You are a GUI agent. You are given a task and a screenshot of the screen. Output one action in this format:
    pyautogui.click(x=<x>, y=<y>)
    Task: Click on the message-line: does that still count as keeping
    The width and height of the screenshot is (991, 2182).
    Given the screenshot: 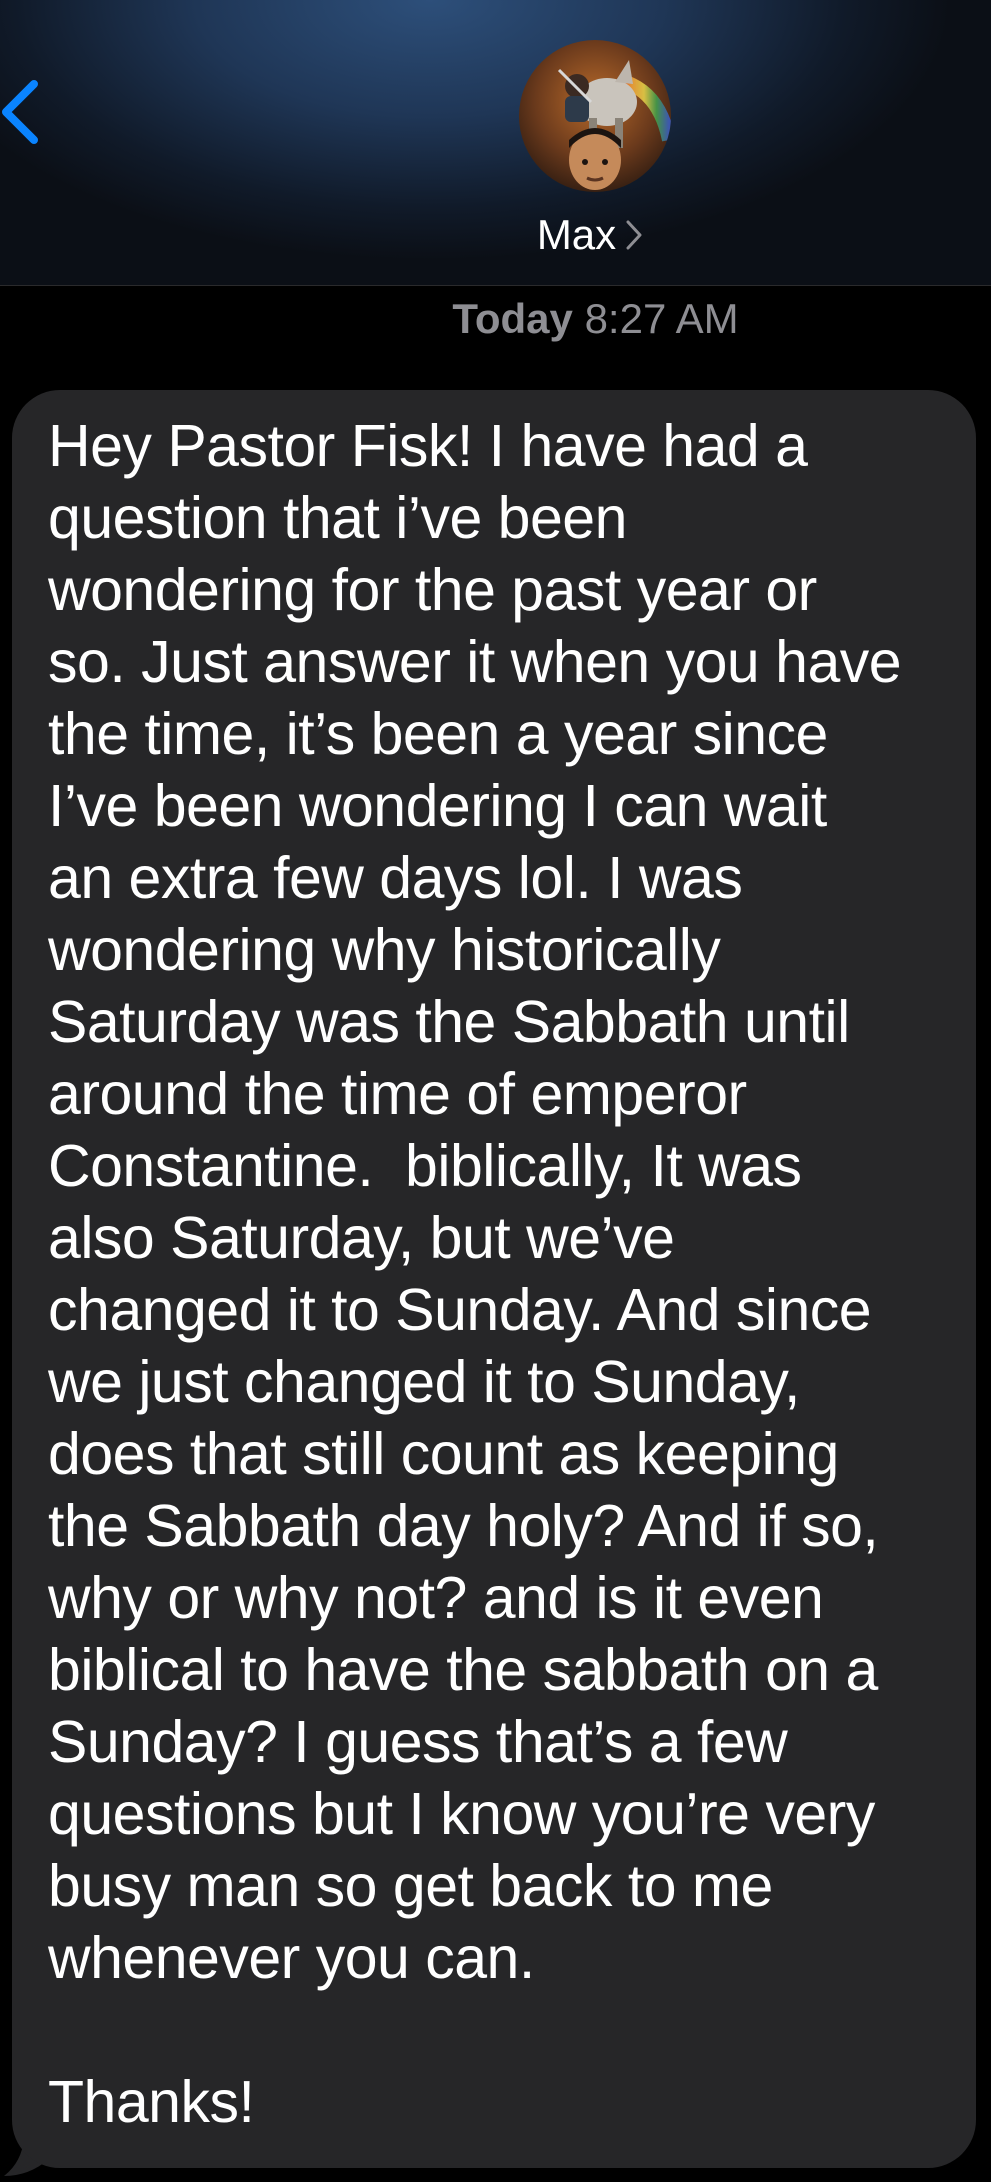 What is the action you would take?
    pyautogui.click(x=443, y=1454)
    